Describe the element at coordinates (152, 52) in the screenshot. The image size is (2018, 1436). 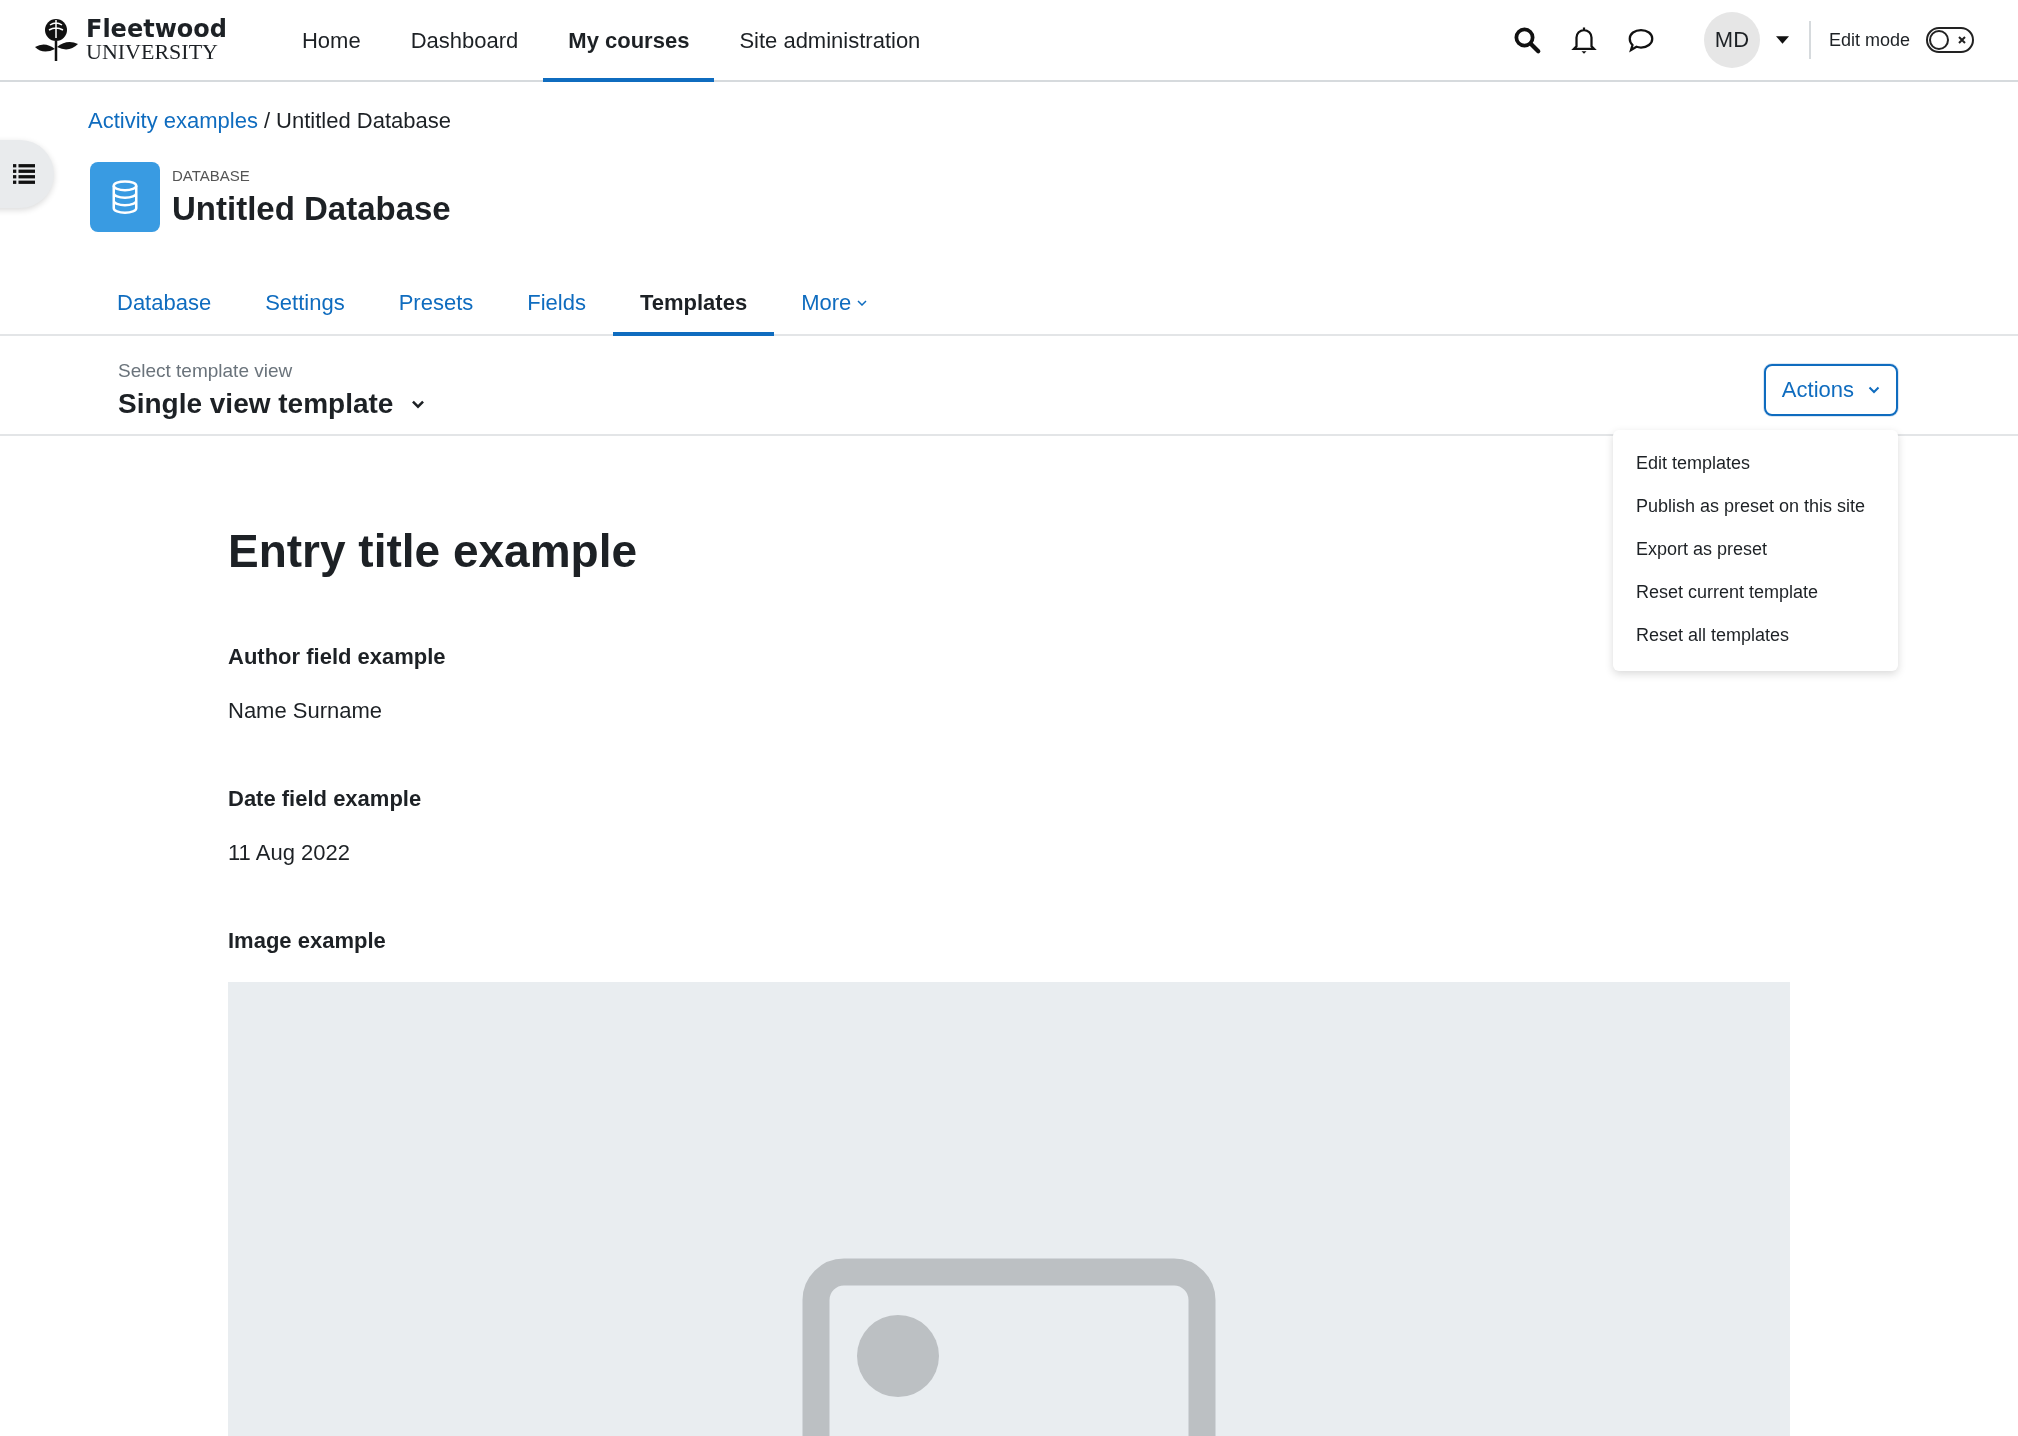
I see `logo-subtitle: UNIVERSITY` at that location.